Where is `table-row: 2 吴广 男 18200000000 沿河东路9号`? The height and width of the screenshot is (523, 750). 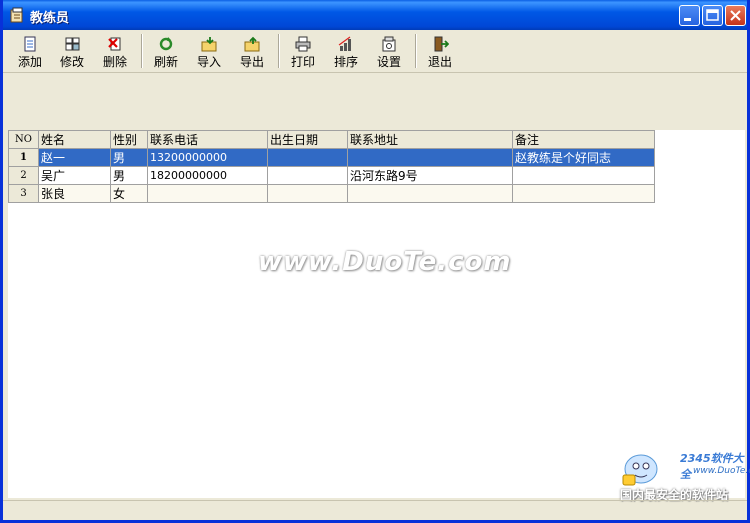 table-row: 2 吴广 男 18200000000 沿河东路9号 is located at coordinates (331, 175).